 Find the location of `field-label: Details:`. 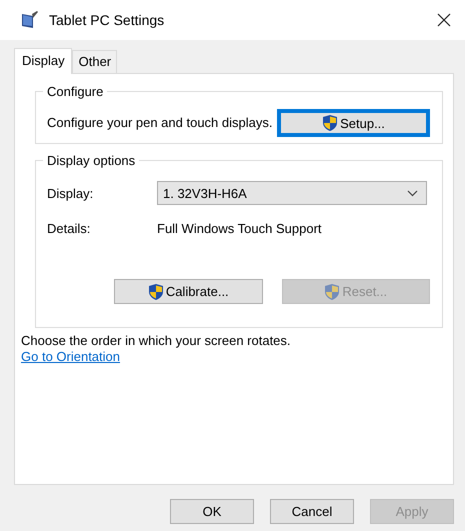

field-label: Details: is located at coordinates (69, 228).